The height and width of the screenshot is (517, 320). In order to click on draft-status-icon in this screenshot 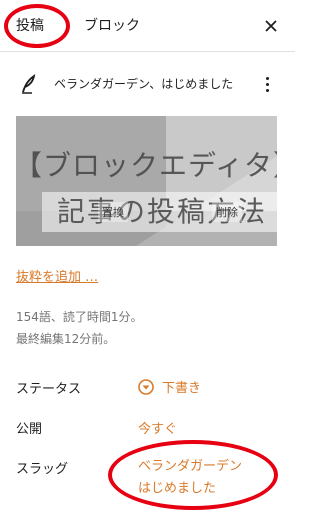, I will do `click(146, 387)`.